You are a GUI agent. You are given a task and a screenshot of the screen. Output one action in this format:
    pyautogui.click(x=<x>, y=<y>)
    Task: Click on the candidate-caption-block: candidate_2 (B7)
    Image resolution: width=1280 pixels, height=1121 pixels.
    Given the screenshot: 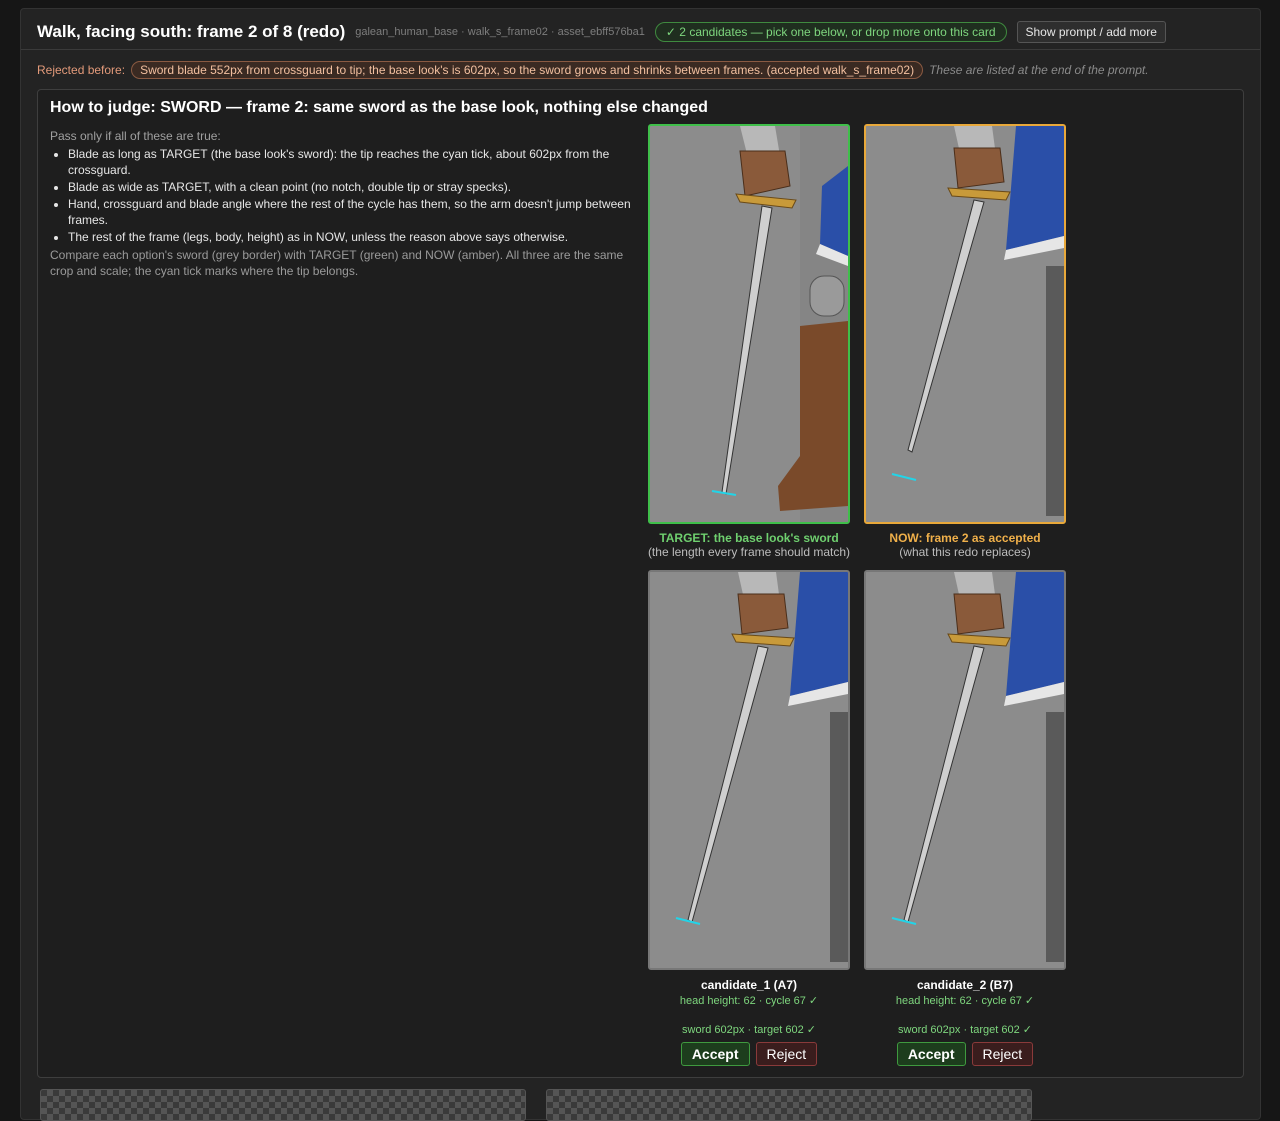 What is the action you would take?
    pyautogui.click(x=965, y=985)
    